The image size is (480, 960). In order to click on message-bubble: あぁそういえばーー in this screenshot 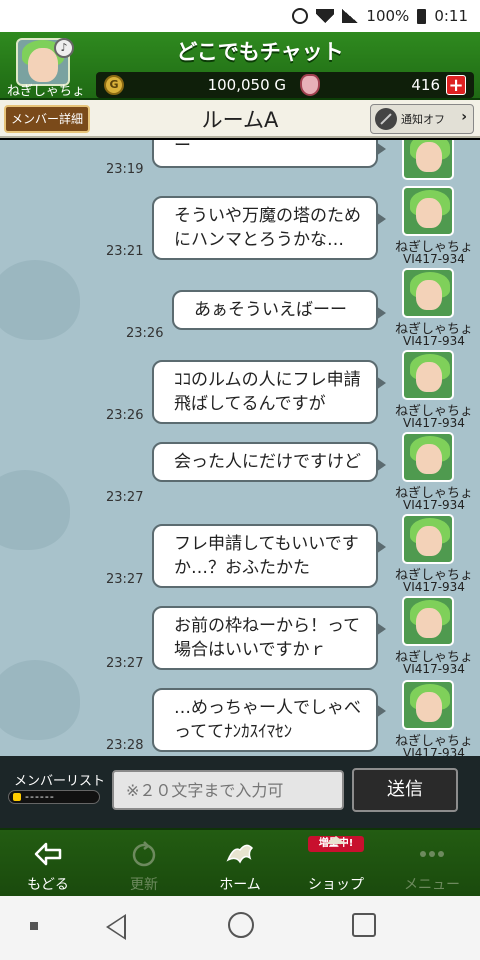, I will do `click(279, 310)`.